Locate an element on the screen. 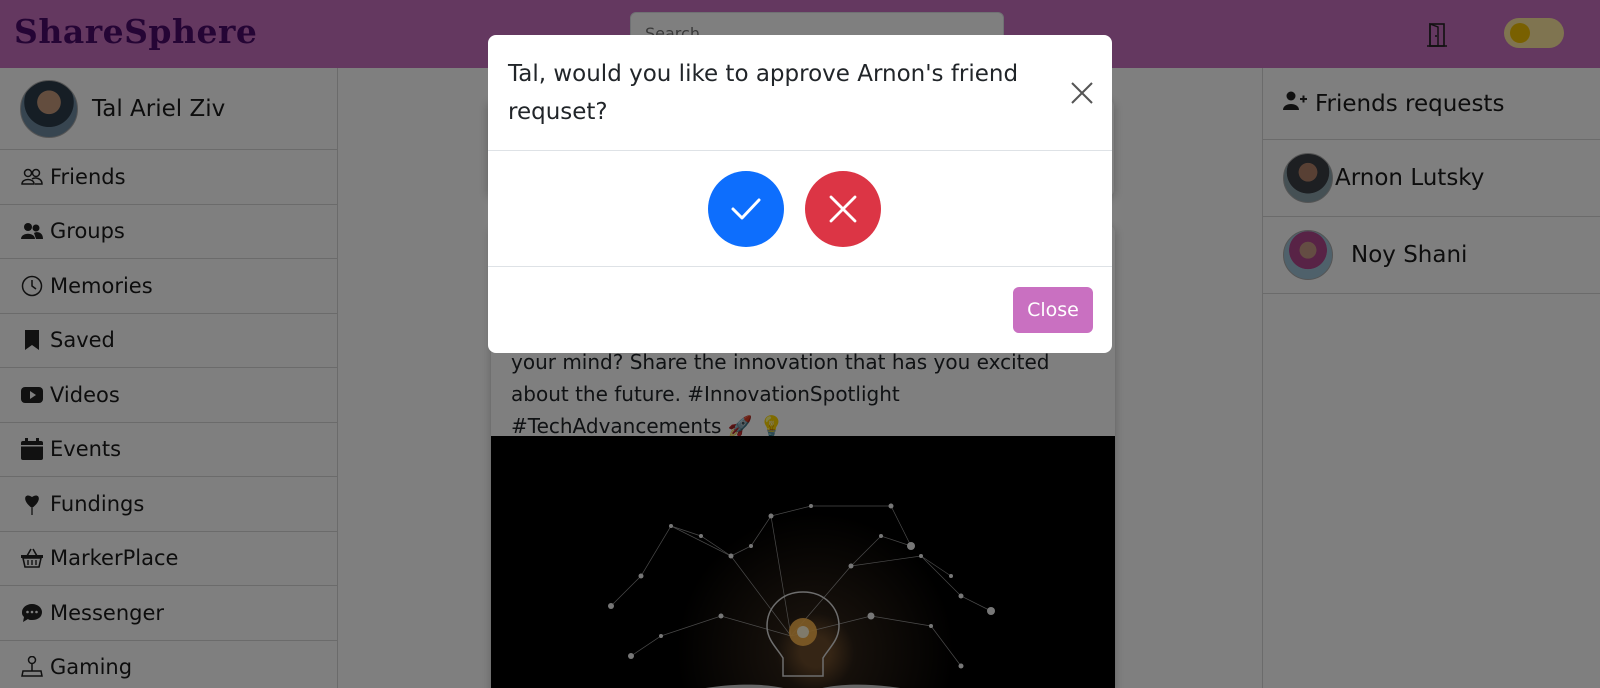 This screenshot has height=688, width=1600. check-icon is located at coordinates (746, 209).